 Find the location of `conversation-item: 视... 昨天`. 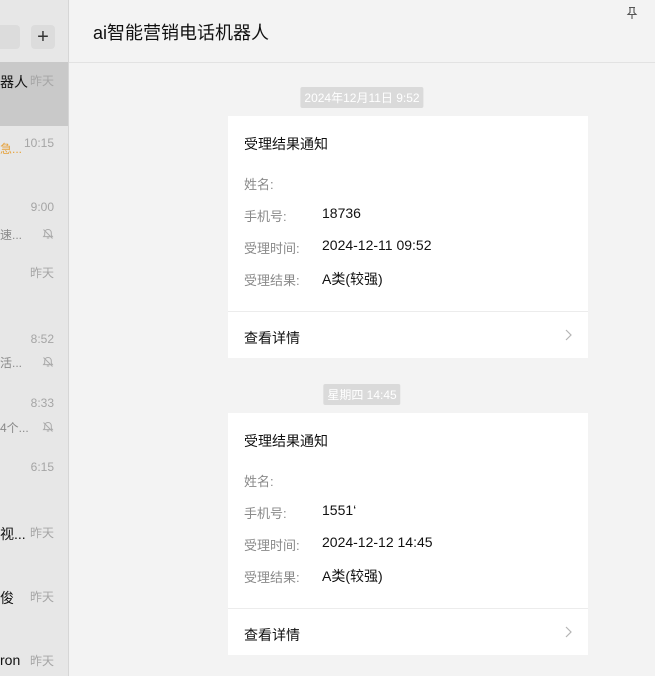

conversation-item: 视... 昨天 is located at coordinates (34, 542).